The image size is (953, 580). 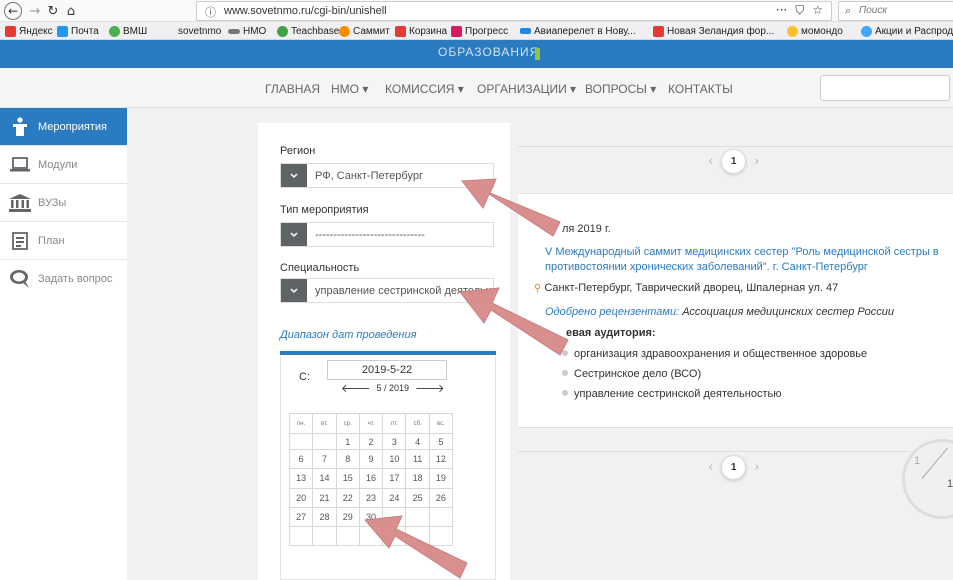 I want to click on nav-organizations: ОРГАНИЗАЦИИ ▾, so click(x=526, y=89).